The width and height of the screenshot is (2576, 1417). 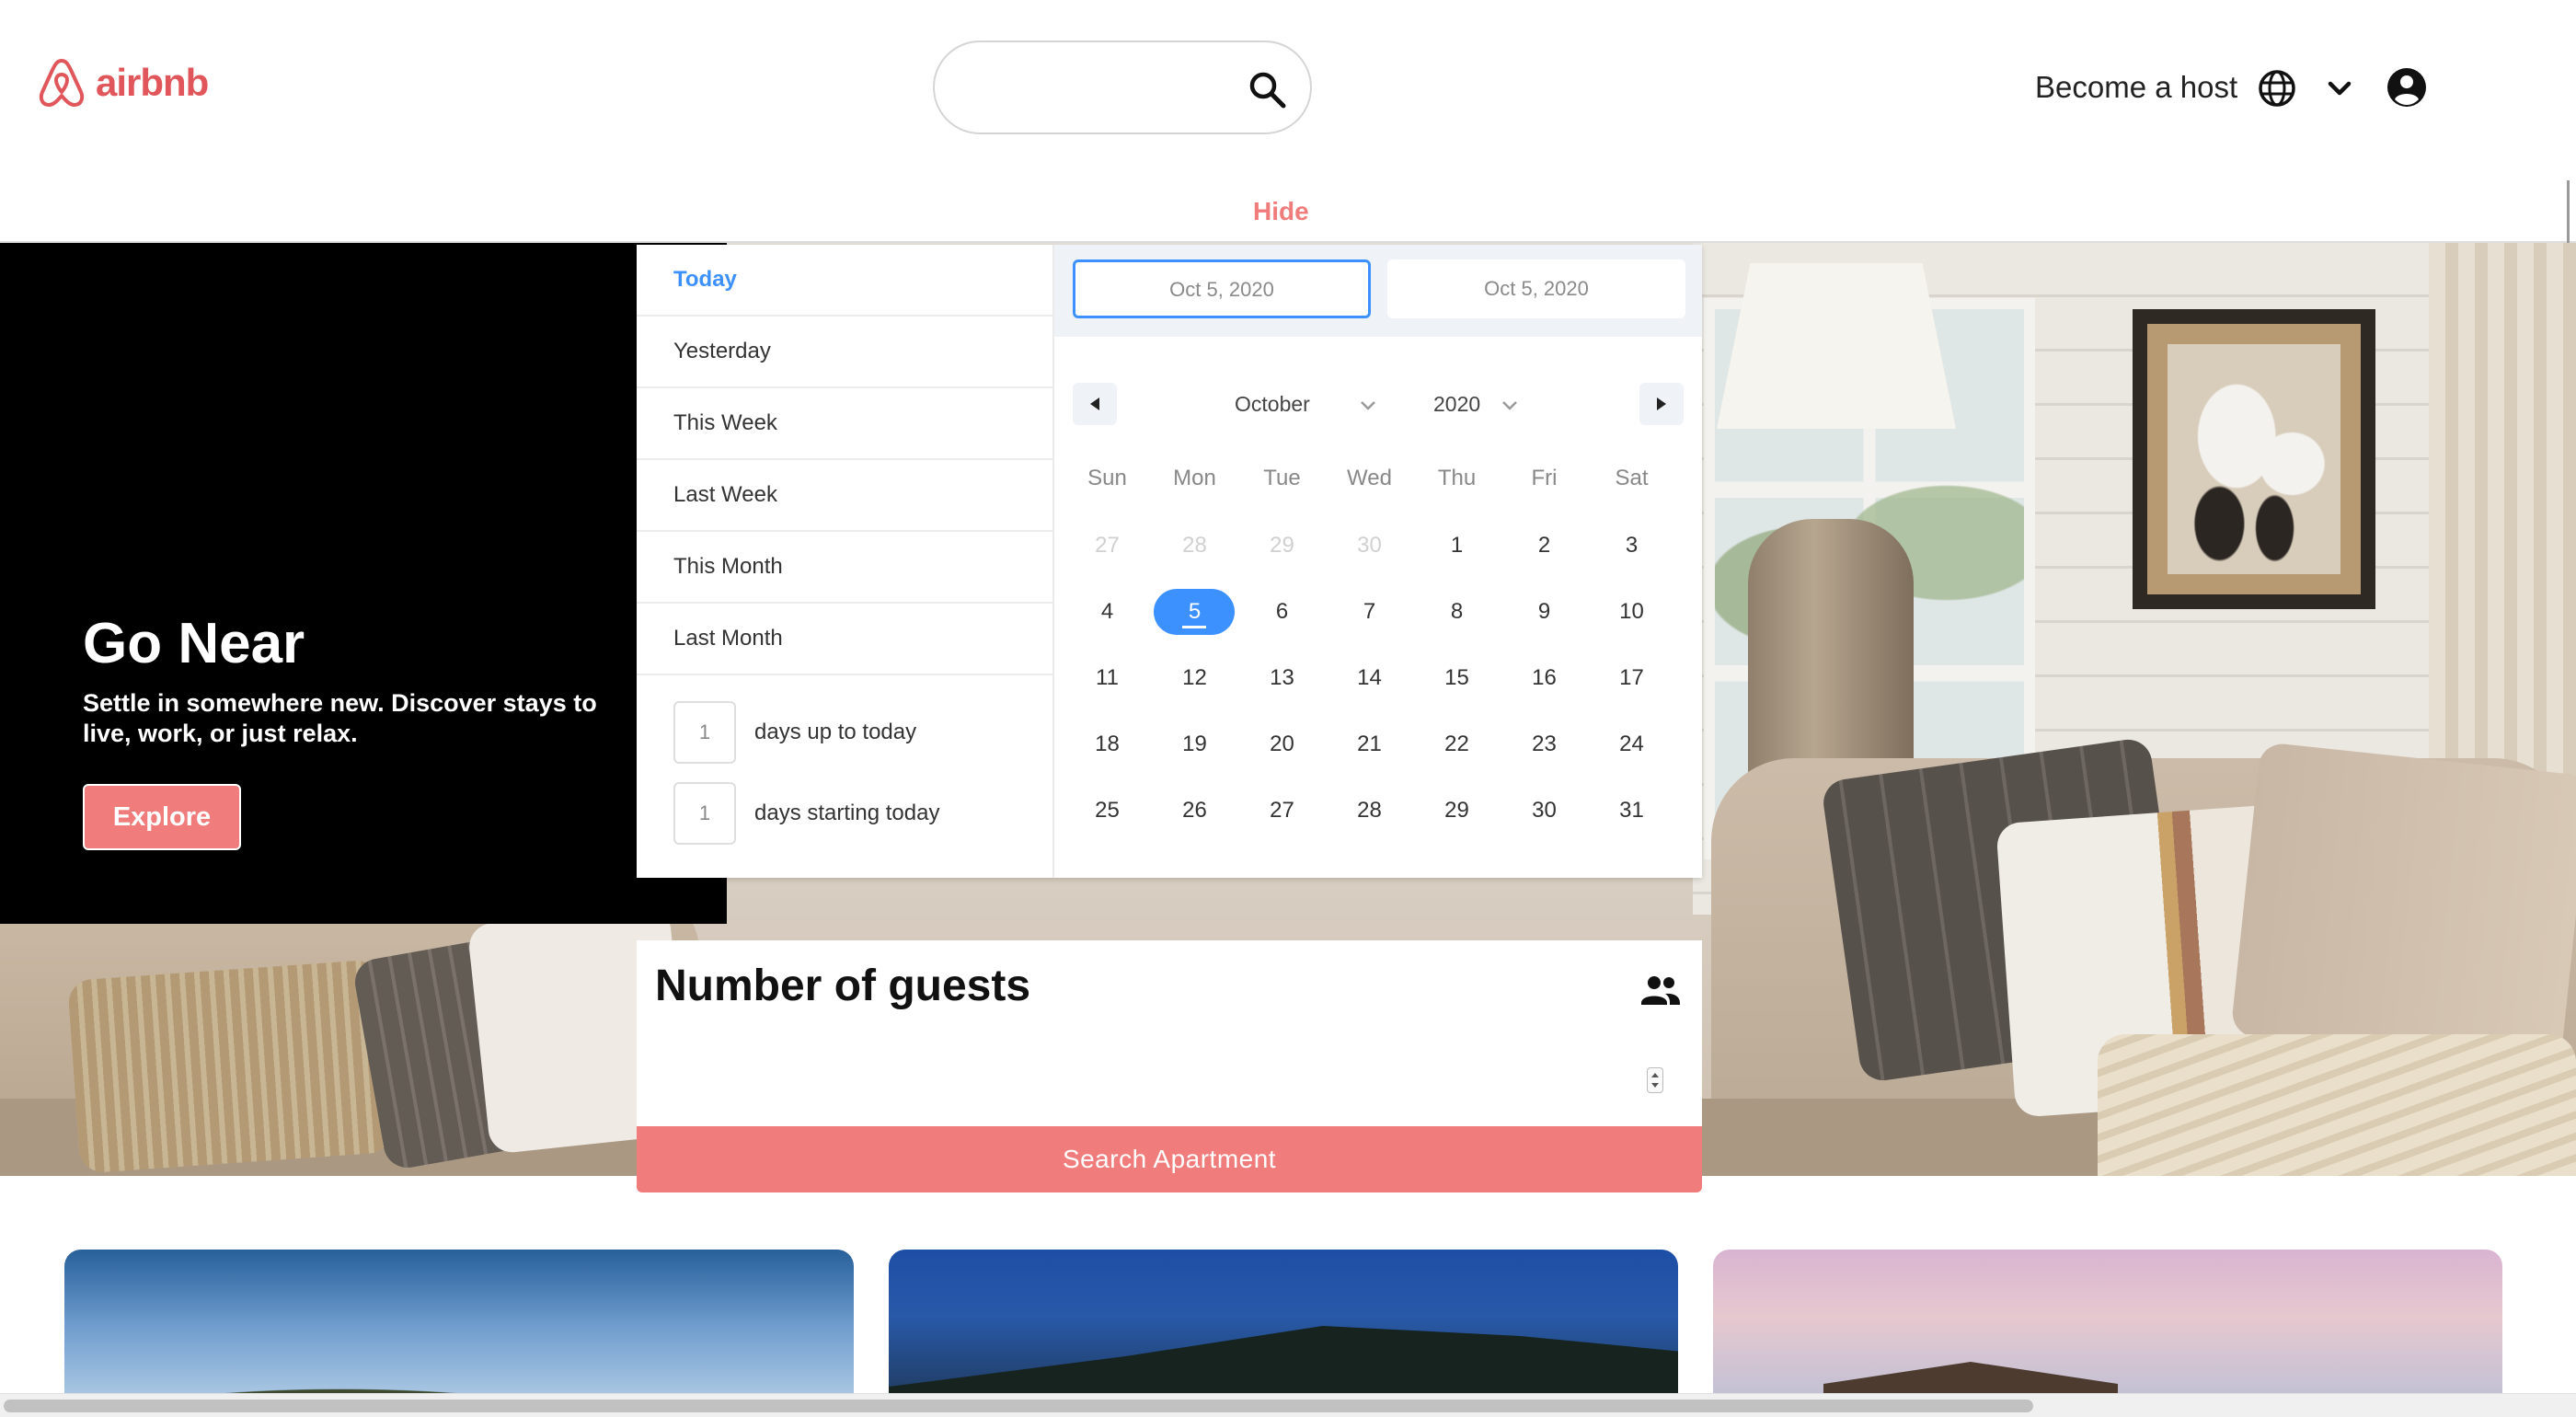 I want to click on search-input, so click(x=1100, y=88).